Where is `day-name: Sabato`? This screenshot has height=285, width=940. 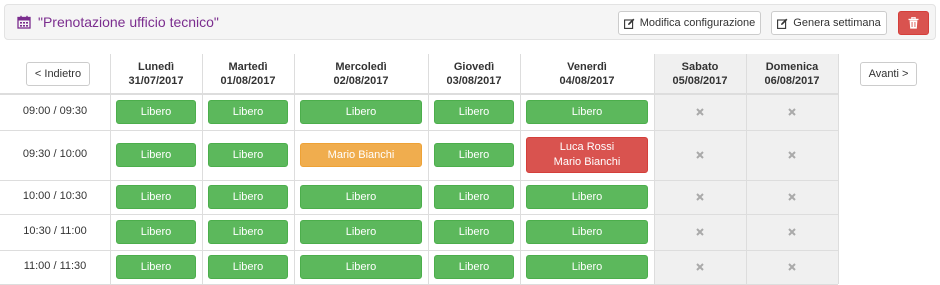
day-name: Sabato is located at coordinates (700, 67).